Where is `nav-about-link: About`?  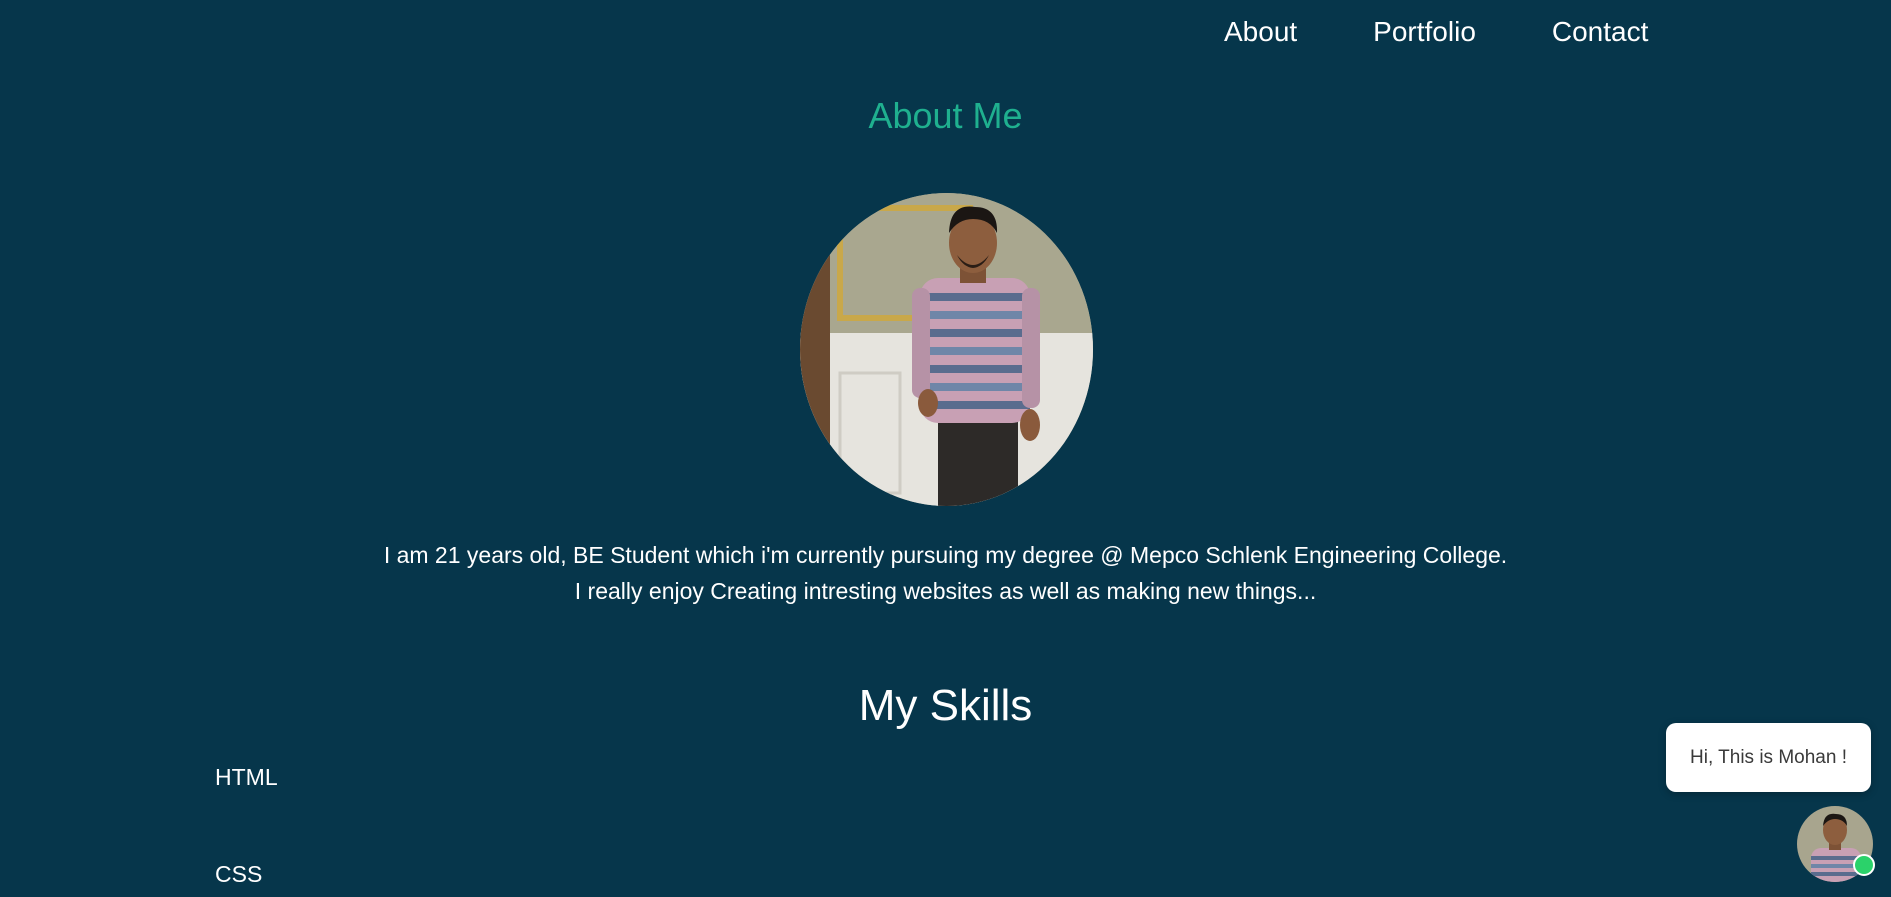 nav-about-link: About is located at coordinates (1260, 32).